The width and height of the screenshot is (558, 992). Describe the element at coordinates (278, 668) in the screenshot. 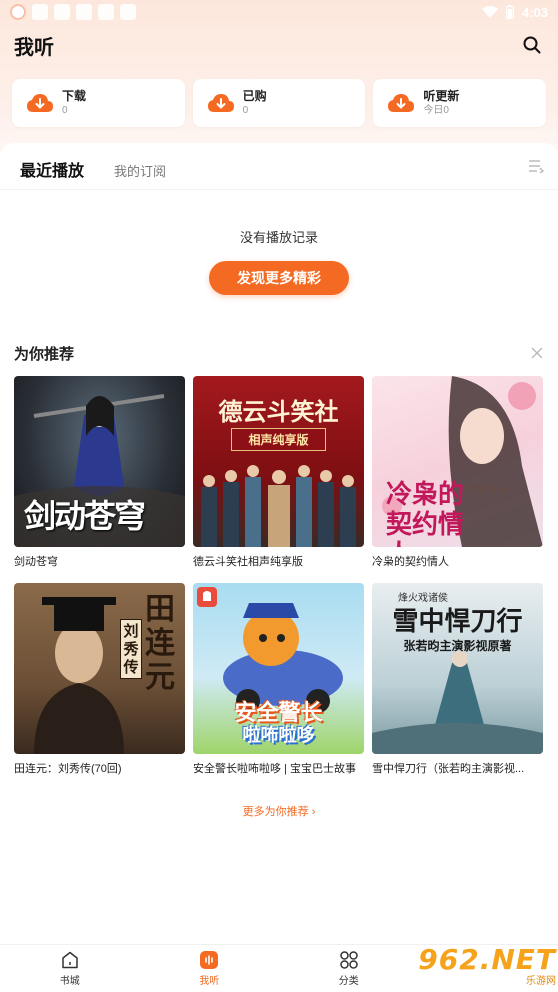

I see `book-cover: 安全警长 啦咘啦哆` at that location.